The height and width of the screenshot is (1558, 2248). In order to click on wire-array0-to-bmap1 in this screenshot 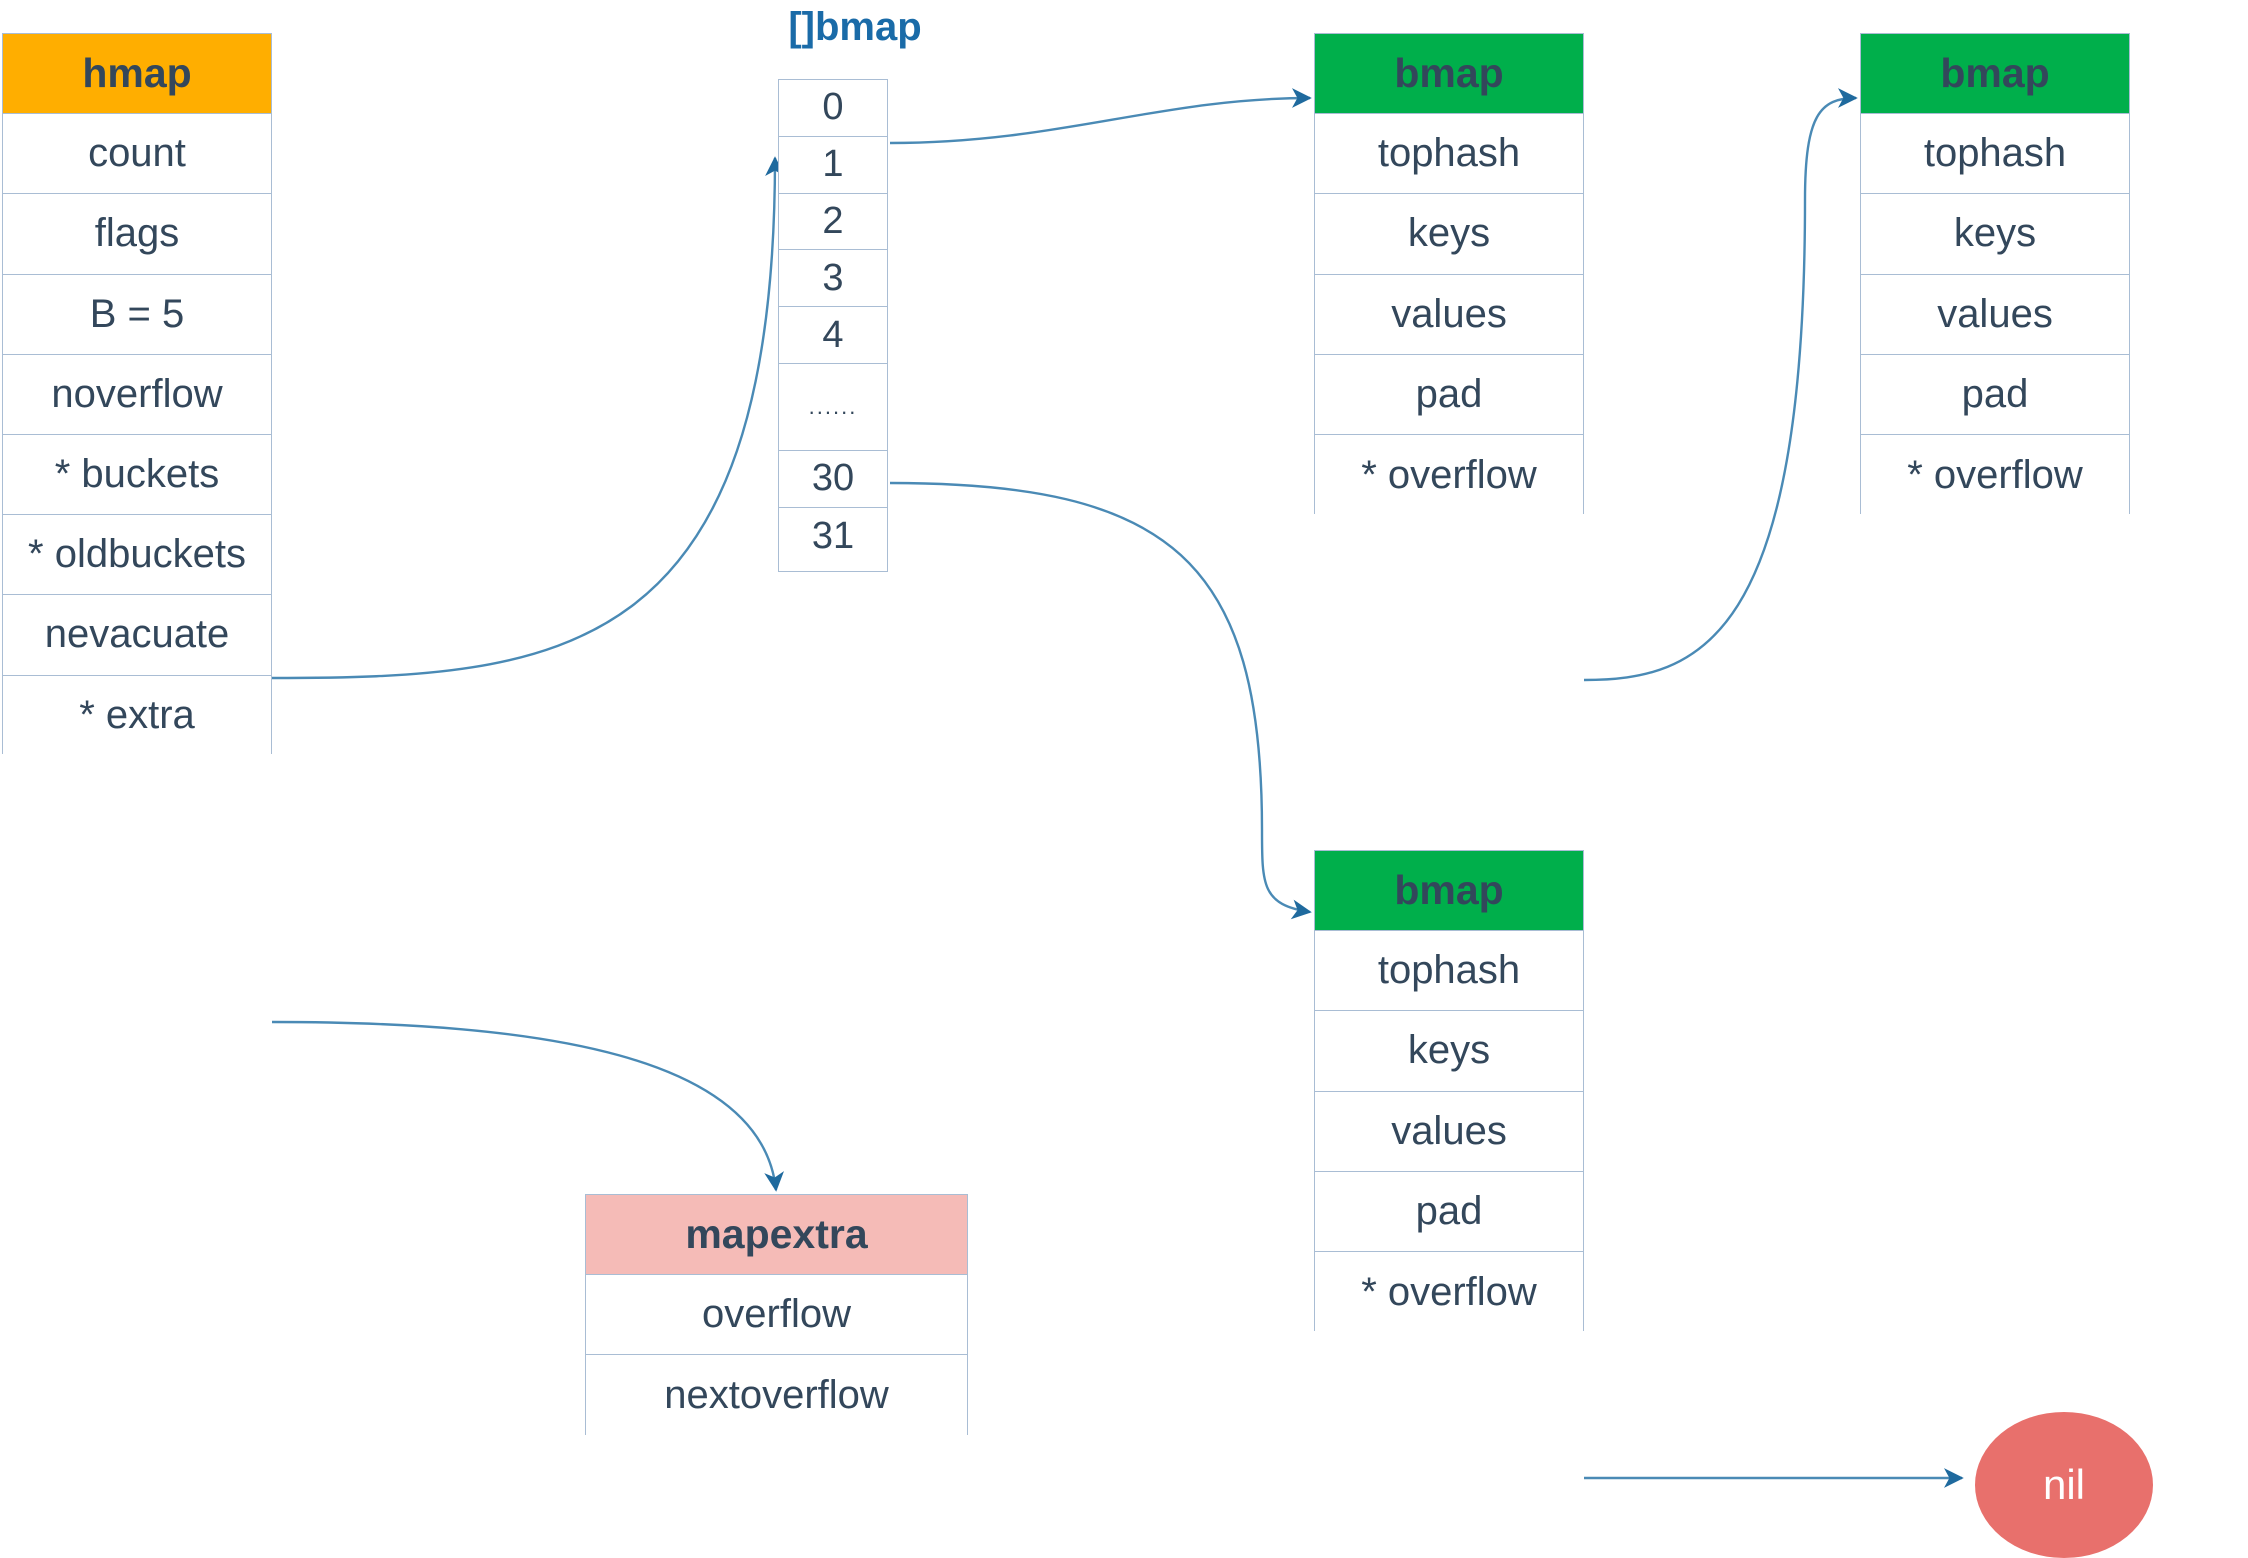, I will do `click(1100, 116)`.